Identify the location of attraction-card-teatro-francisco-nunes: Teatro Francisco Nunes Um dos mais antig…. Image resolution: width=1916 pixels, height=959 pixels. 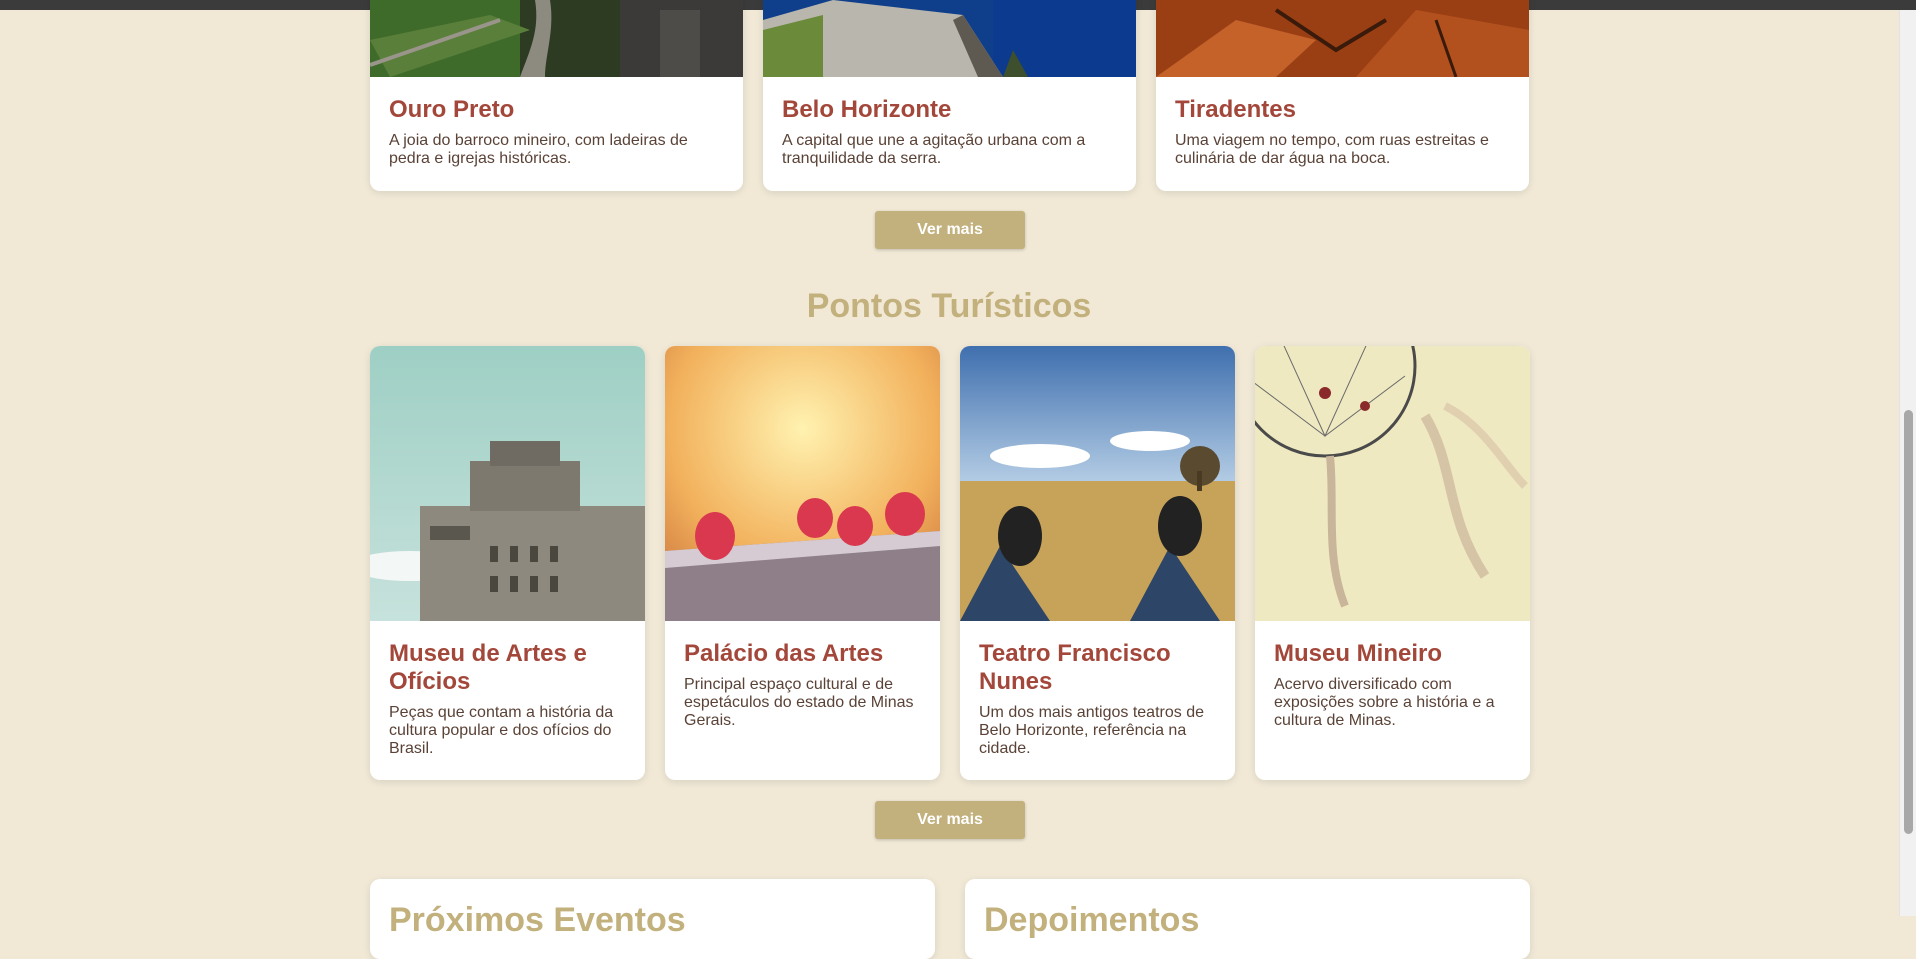
(1097, 563).